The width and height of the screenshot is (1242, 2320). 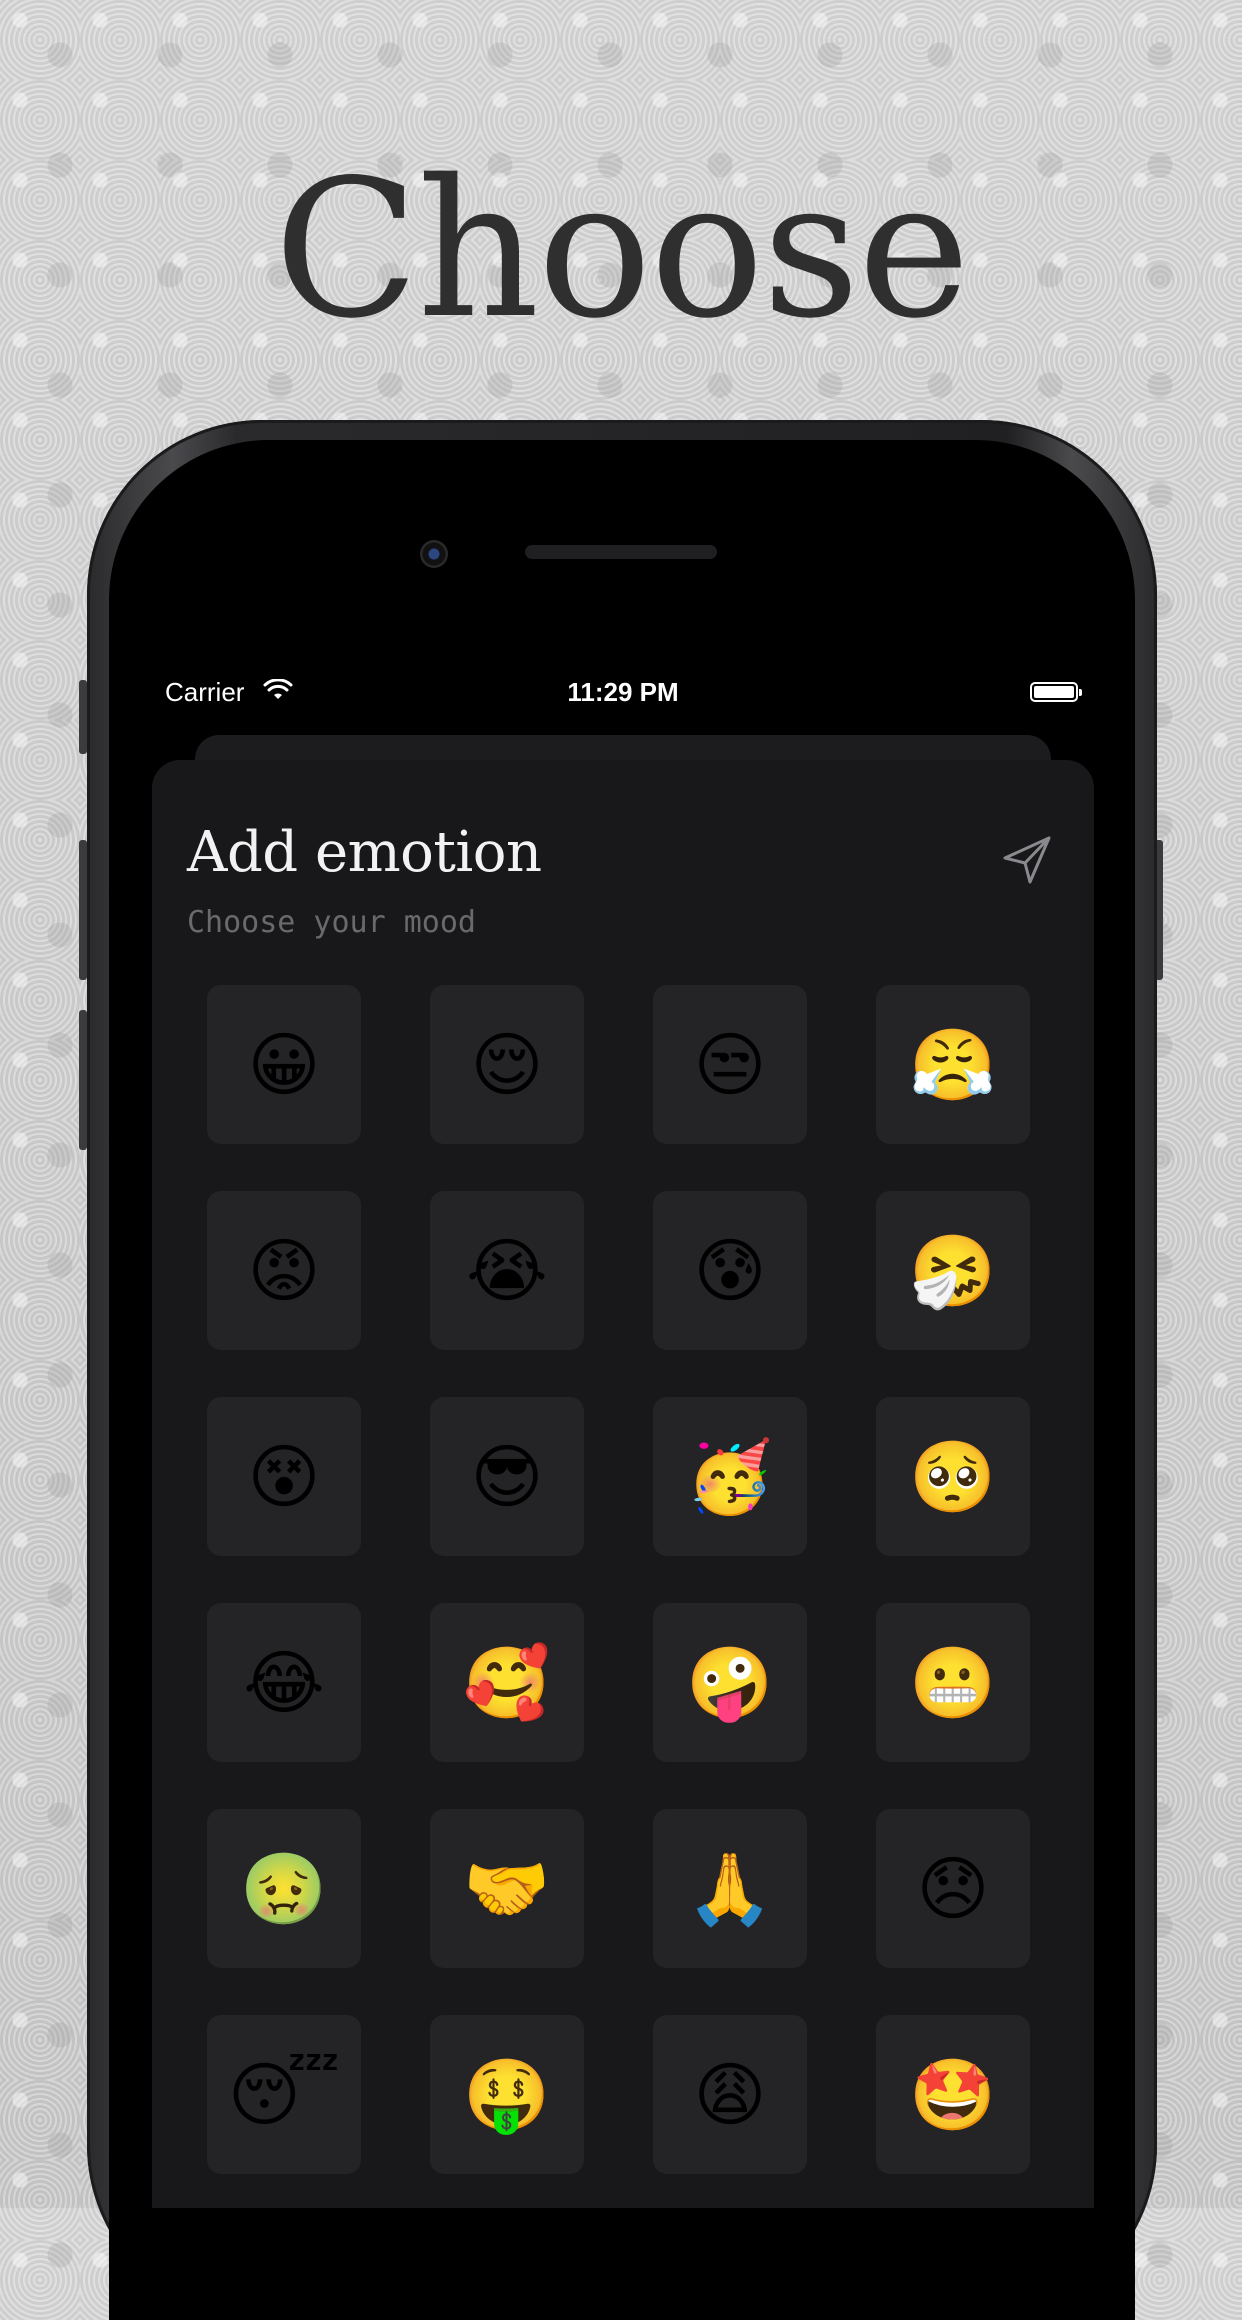 What do you see at coordinates (284, 1888) in the screenshot?
I see `emoji-tile-nauseated: 🤢` at bounding box center [284, 1888].